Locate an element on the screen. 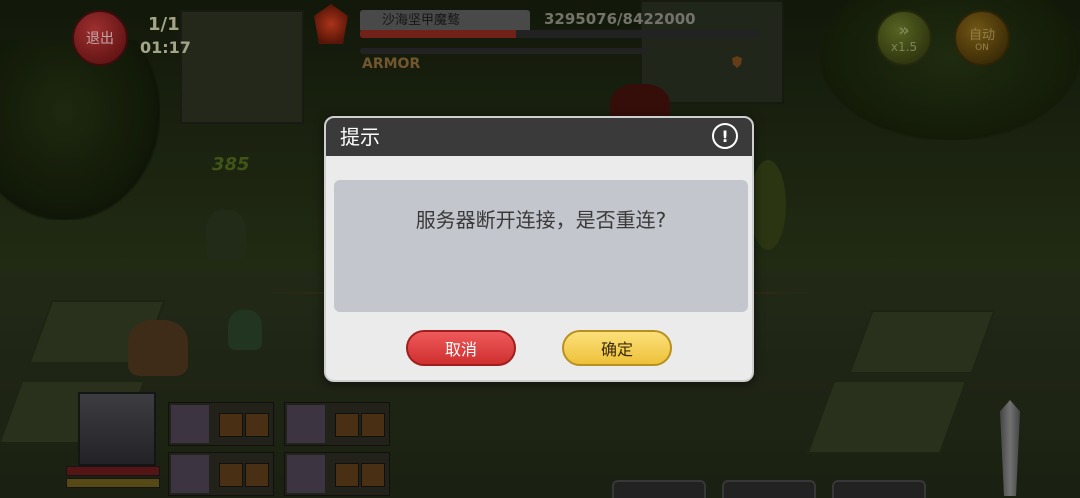 The width and height of the screenshot is (1080, 498). info-icon: ! is located at coordinates (725, 136).